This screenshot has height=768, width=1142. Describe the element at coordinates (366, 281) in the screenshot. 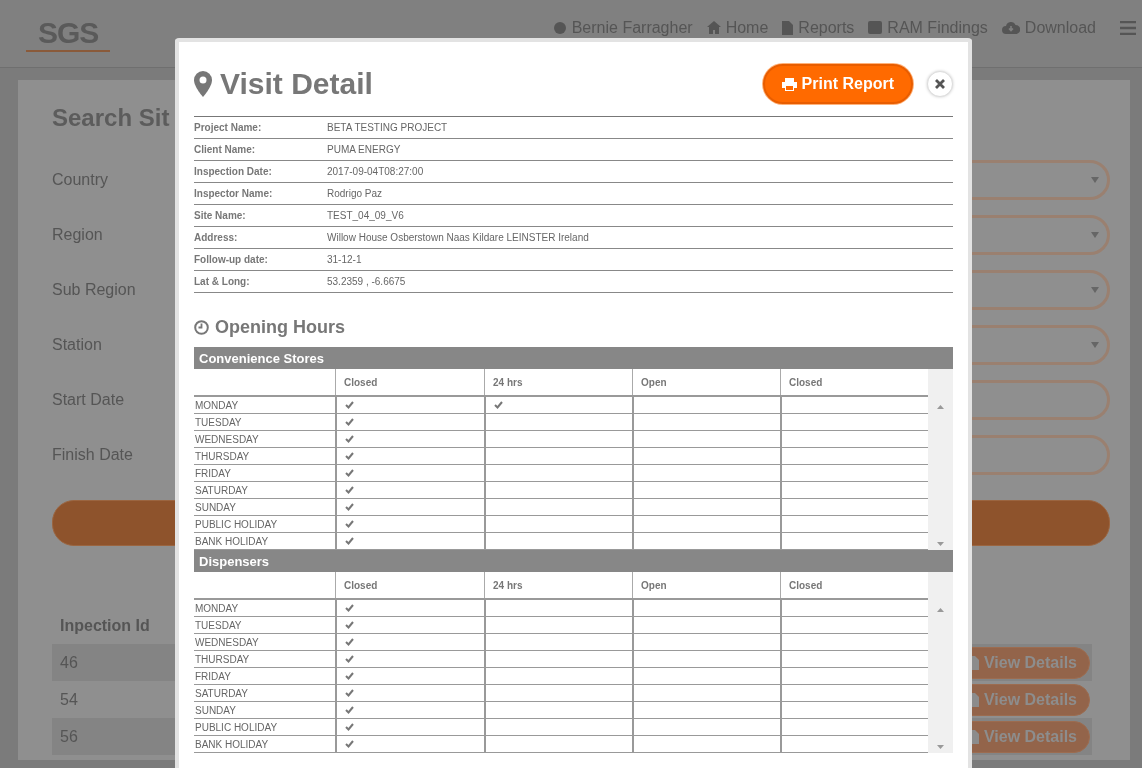

I see `detail-value: 53.2359 , -6.6675` at that location.